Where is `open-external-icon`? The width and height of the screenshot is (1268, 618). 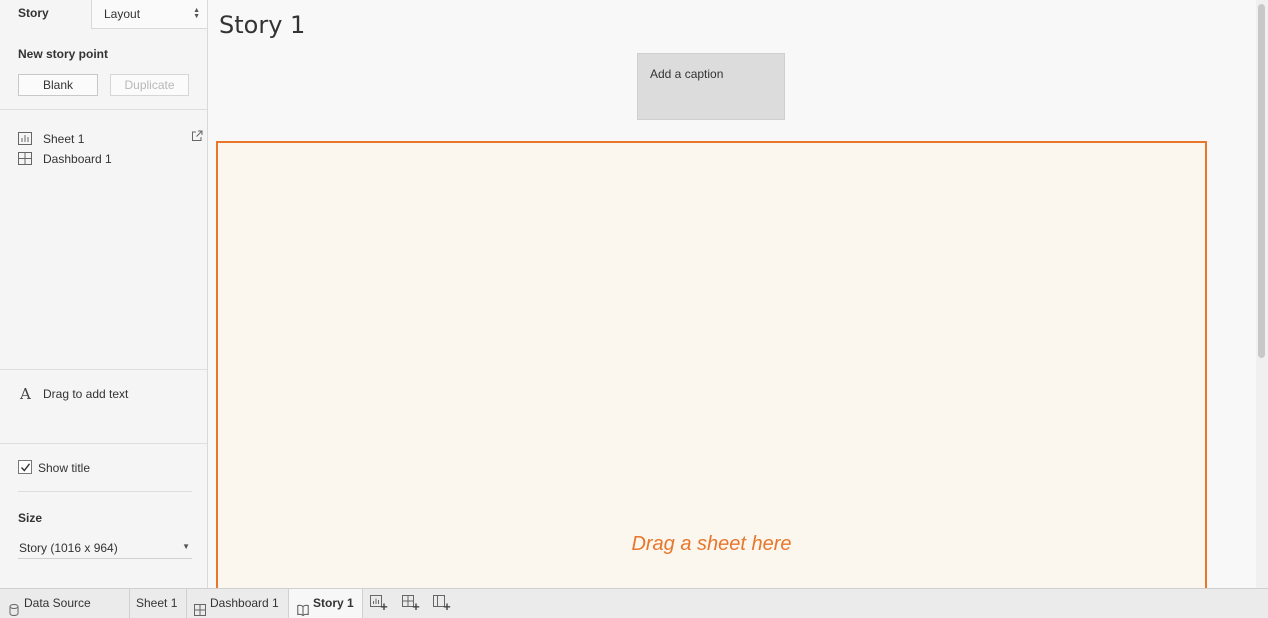 open-external-icon is located at coordinates (197, 136).